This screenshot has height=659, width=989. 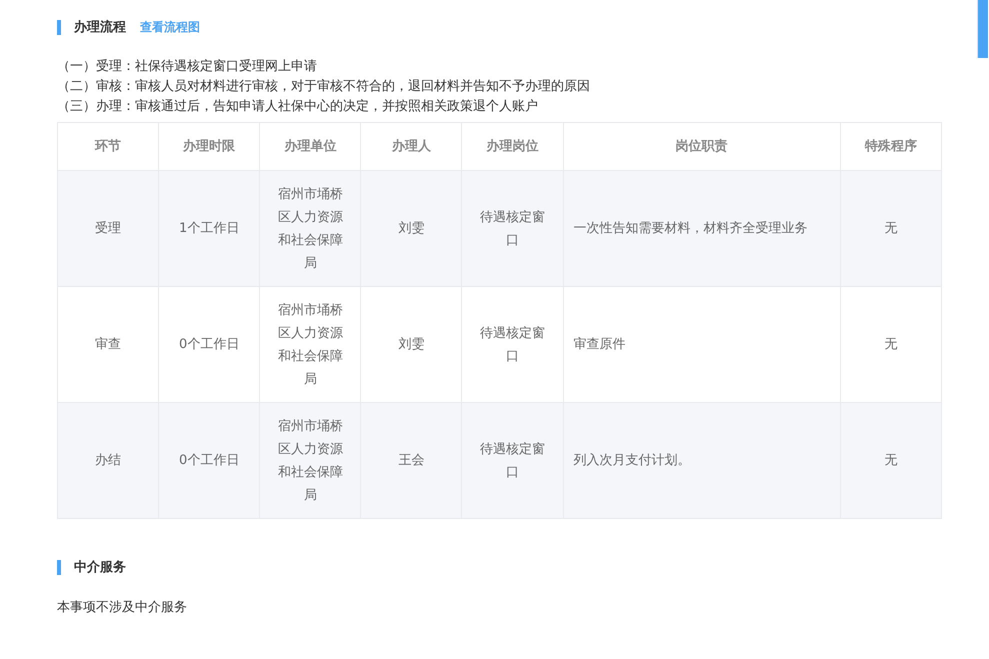 I want to click on process-step: （一）受理：社保待遇核定窗口受理网上申请, so click(x=499, y=67).